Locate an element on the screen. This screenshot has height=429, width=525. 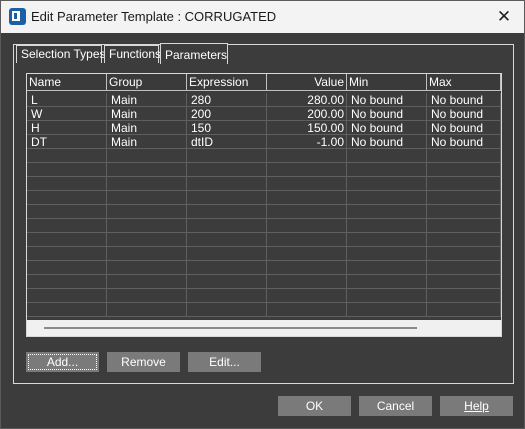
cell-expression: 150 is located at coordinates (227, 128).